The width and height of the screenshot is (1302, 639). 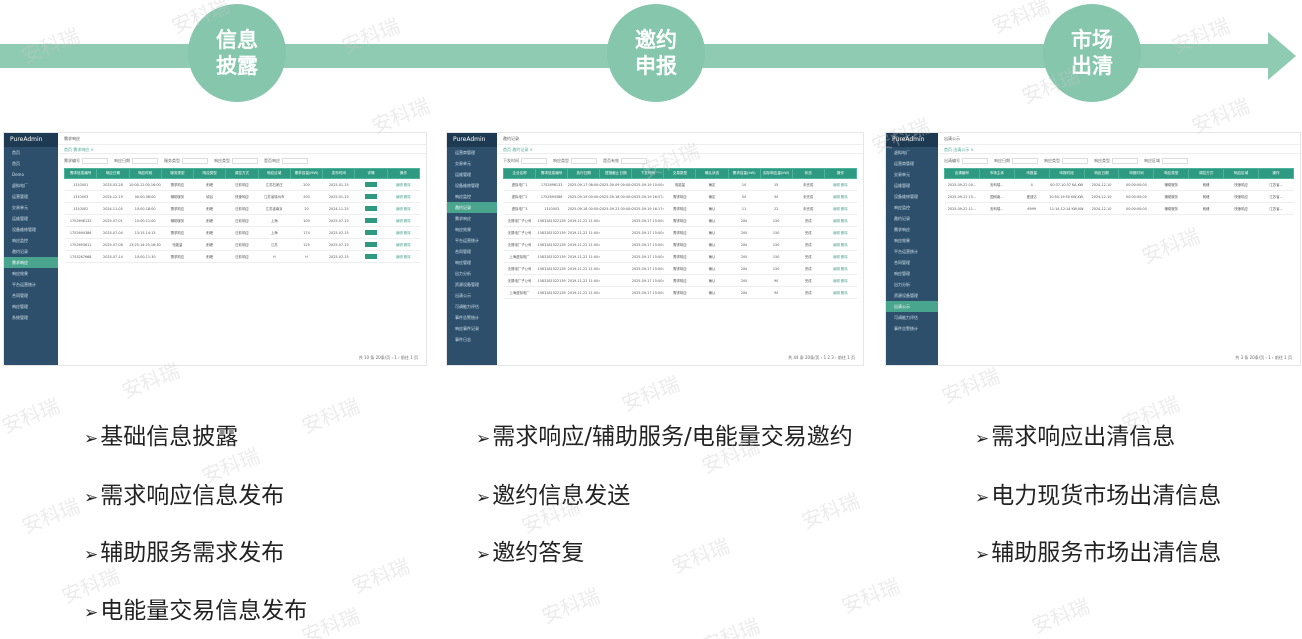 What do you see at coordinates (472, 328) in the screenshot?
I see `sidebar-item: 响应事件记录` at bounding box center [472, 328].